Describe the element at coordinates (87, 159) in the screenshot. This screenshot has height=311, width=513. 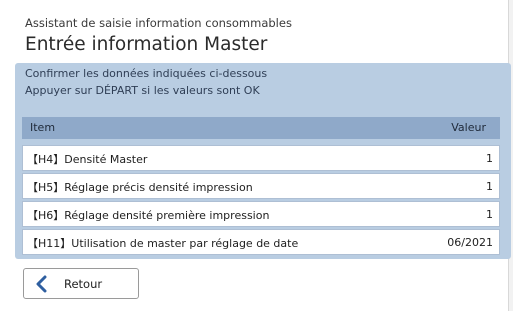
I see `row-label: 【H4】Densité Master` at that location.